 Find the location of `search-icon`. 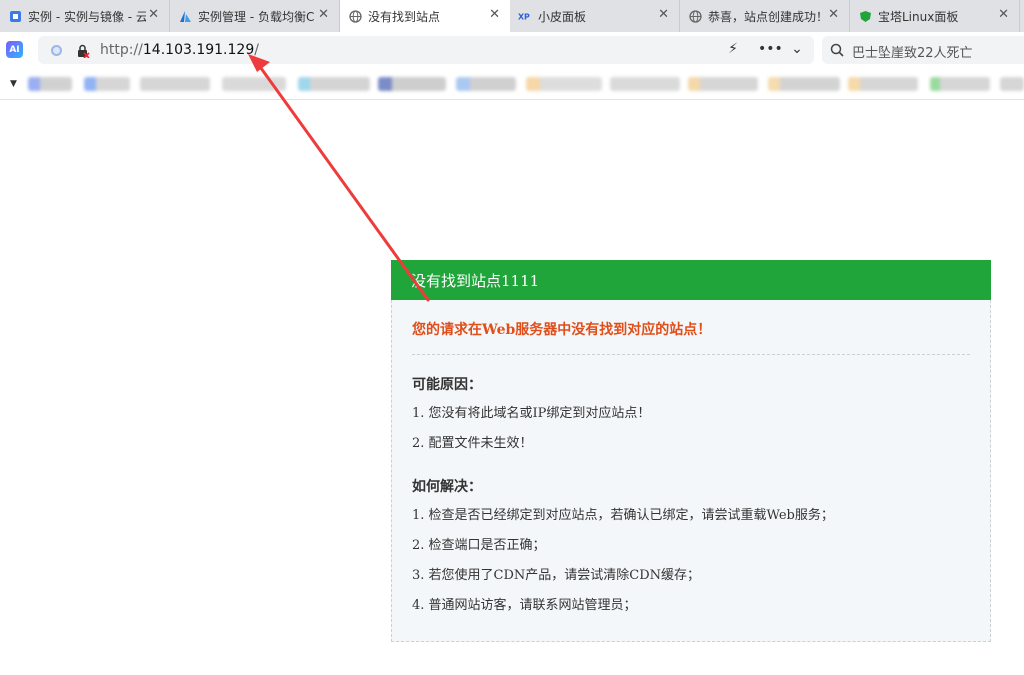

search-icon is located at coordinates (837, 49).